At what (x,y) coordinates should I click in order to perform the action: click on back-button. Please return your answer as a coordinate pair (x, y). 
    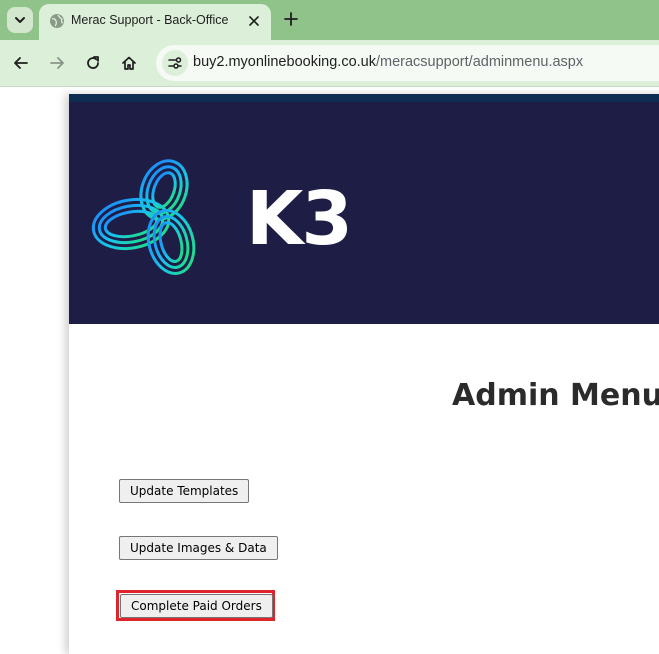
    Looking at the image, I should click on (21, 63).